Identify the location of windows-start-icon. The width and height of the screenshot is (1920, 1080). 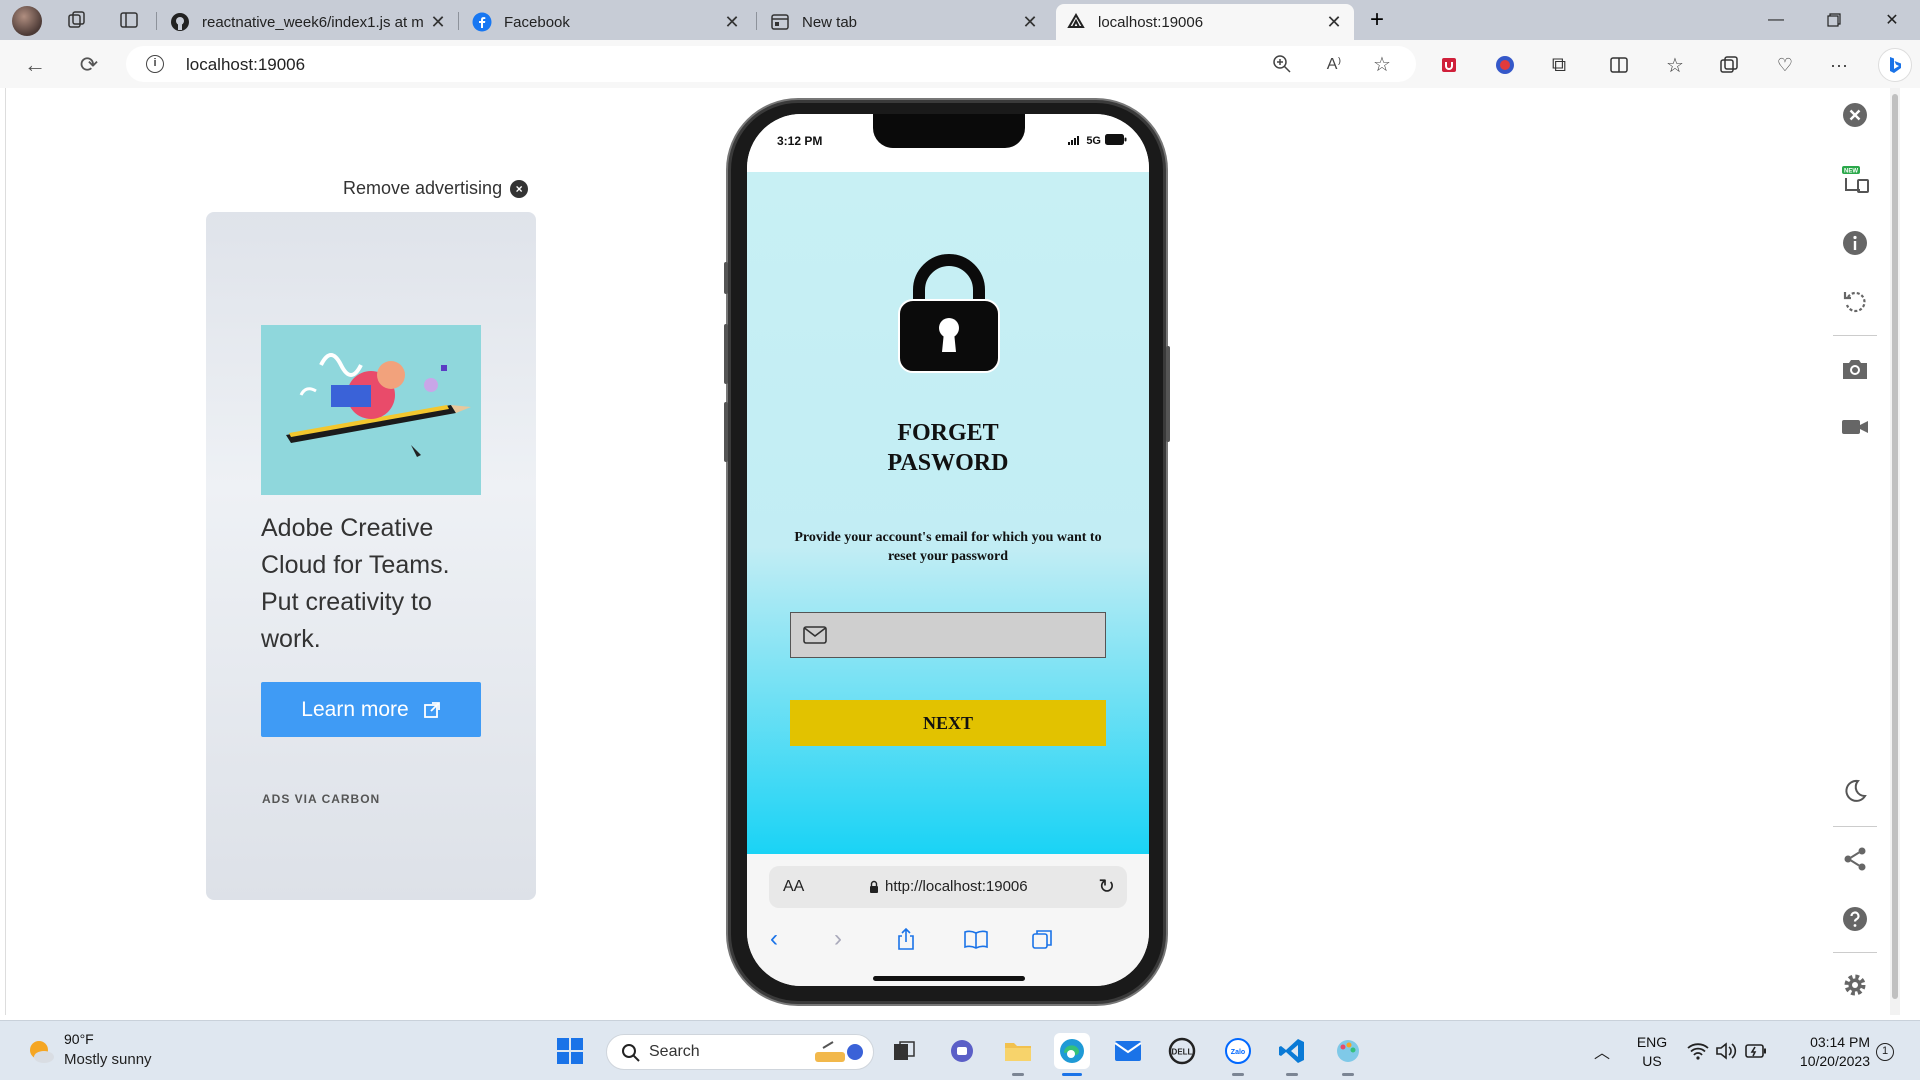
(570, 1051).